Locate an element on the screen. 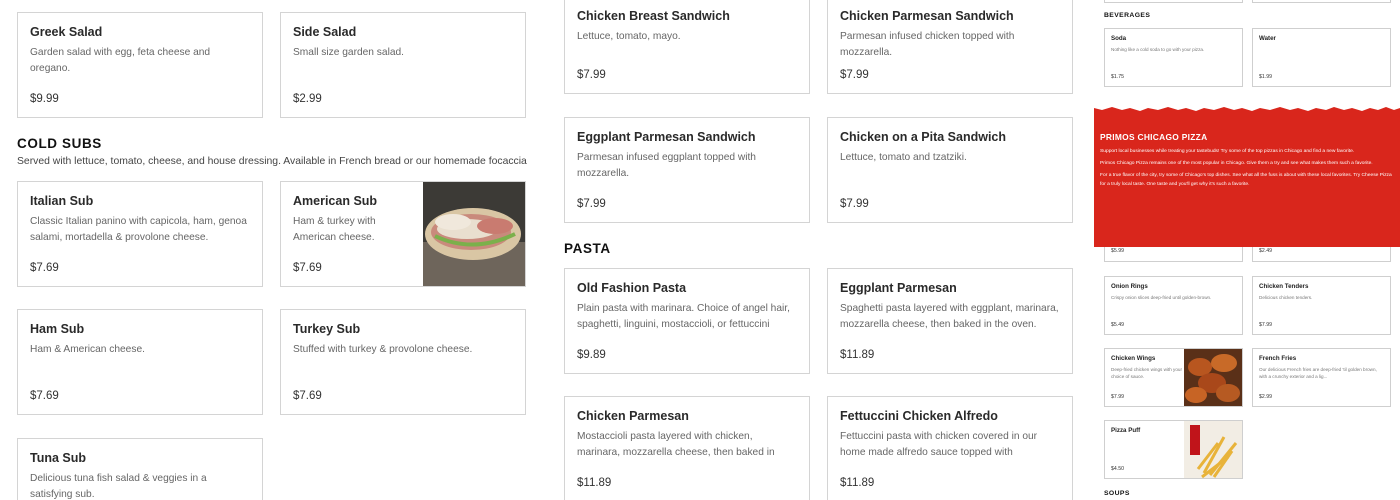 Image resolution: width=1400 pixels, height=500 pixels. item-title: Side Salad is located at coordinates (325, 32).